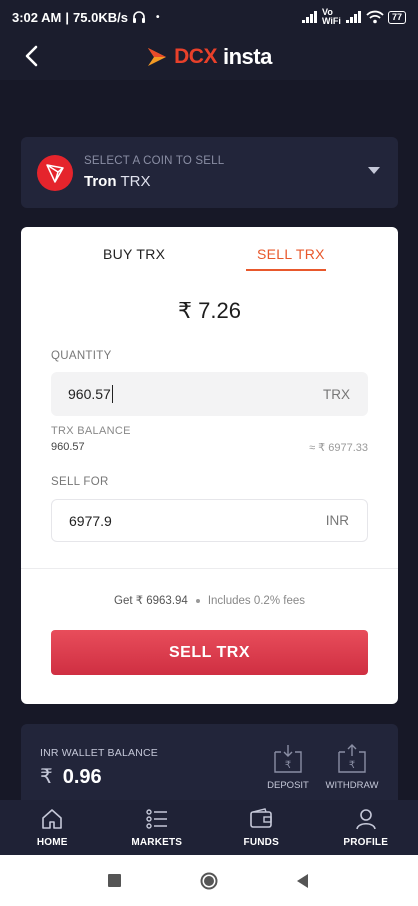 The image size is (418, 906). Describe the element at coordinates (247, 56) in the screenshot. I see `logo-suffix: insta` at that location.